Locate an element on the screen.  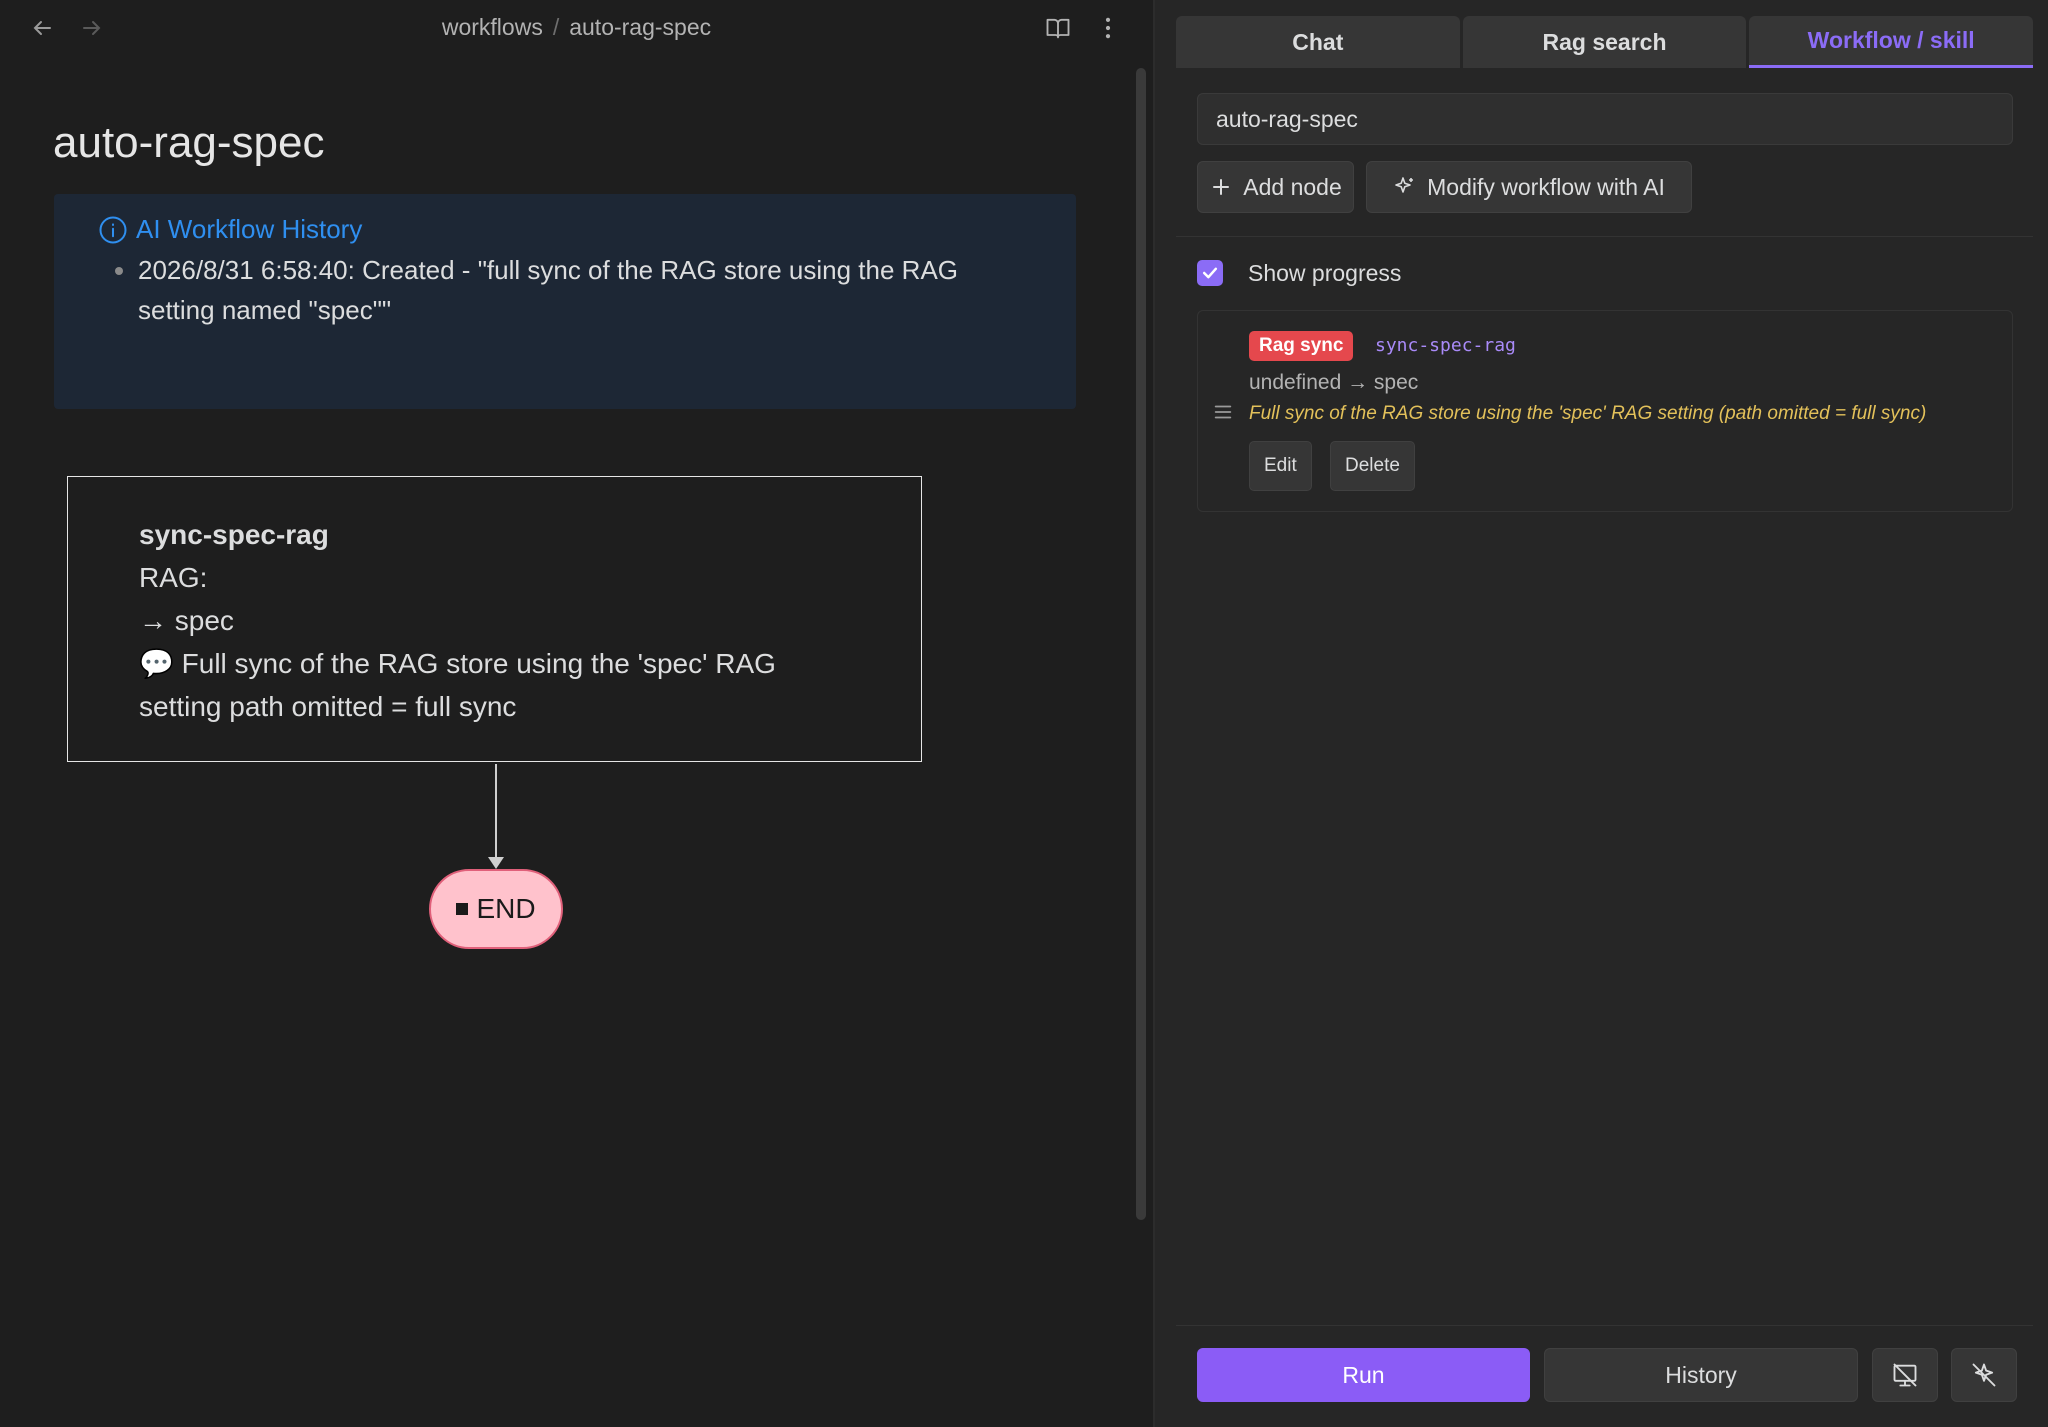
footer-divider is located at coordinates (1604, 1325).